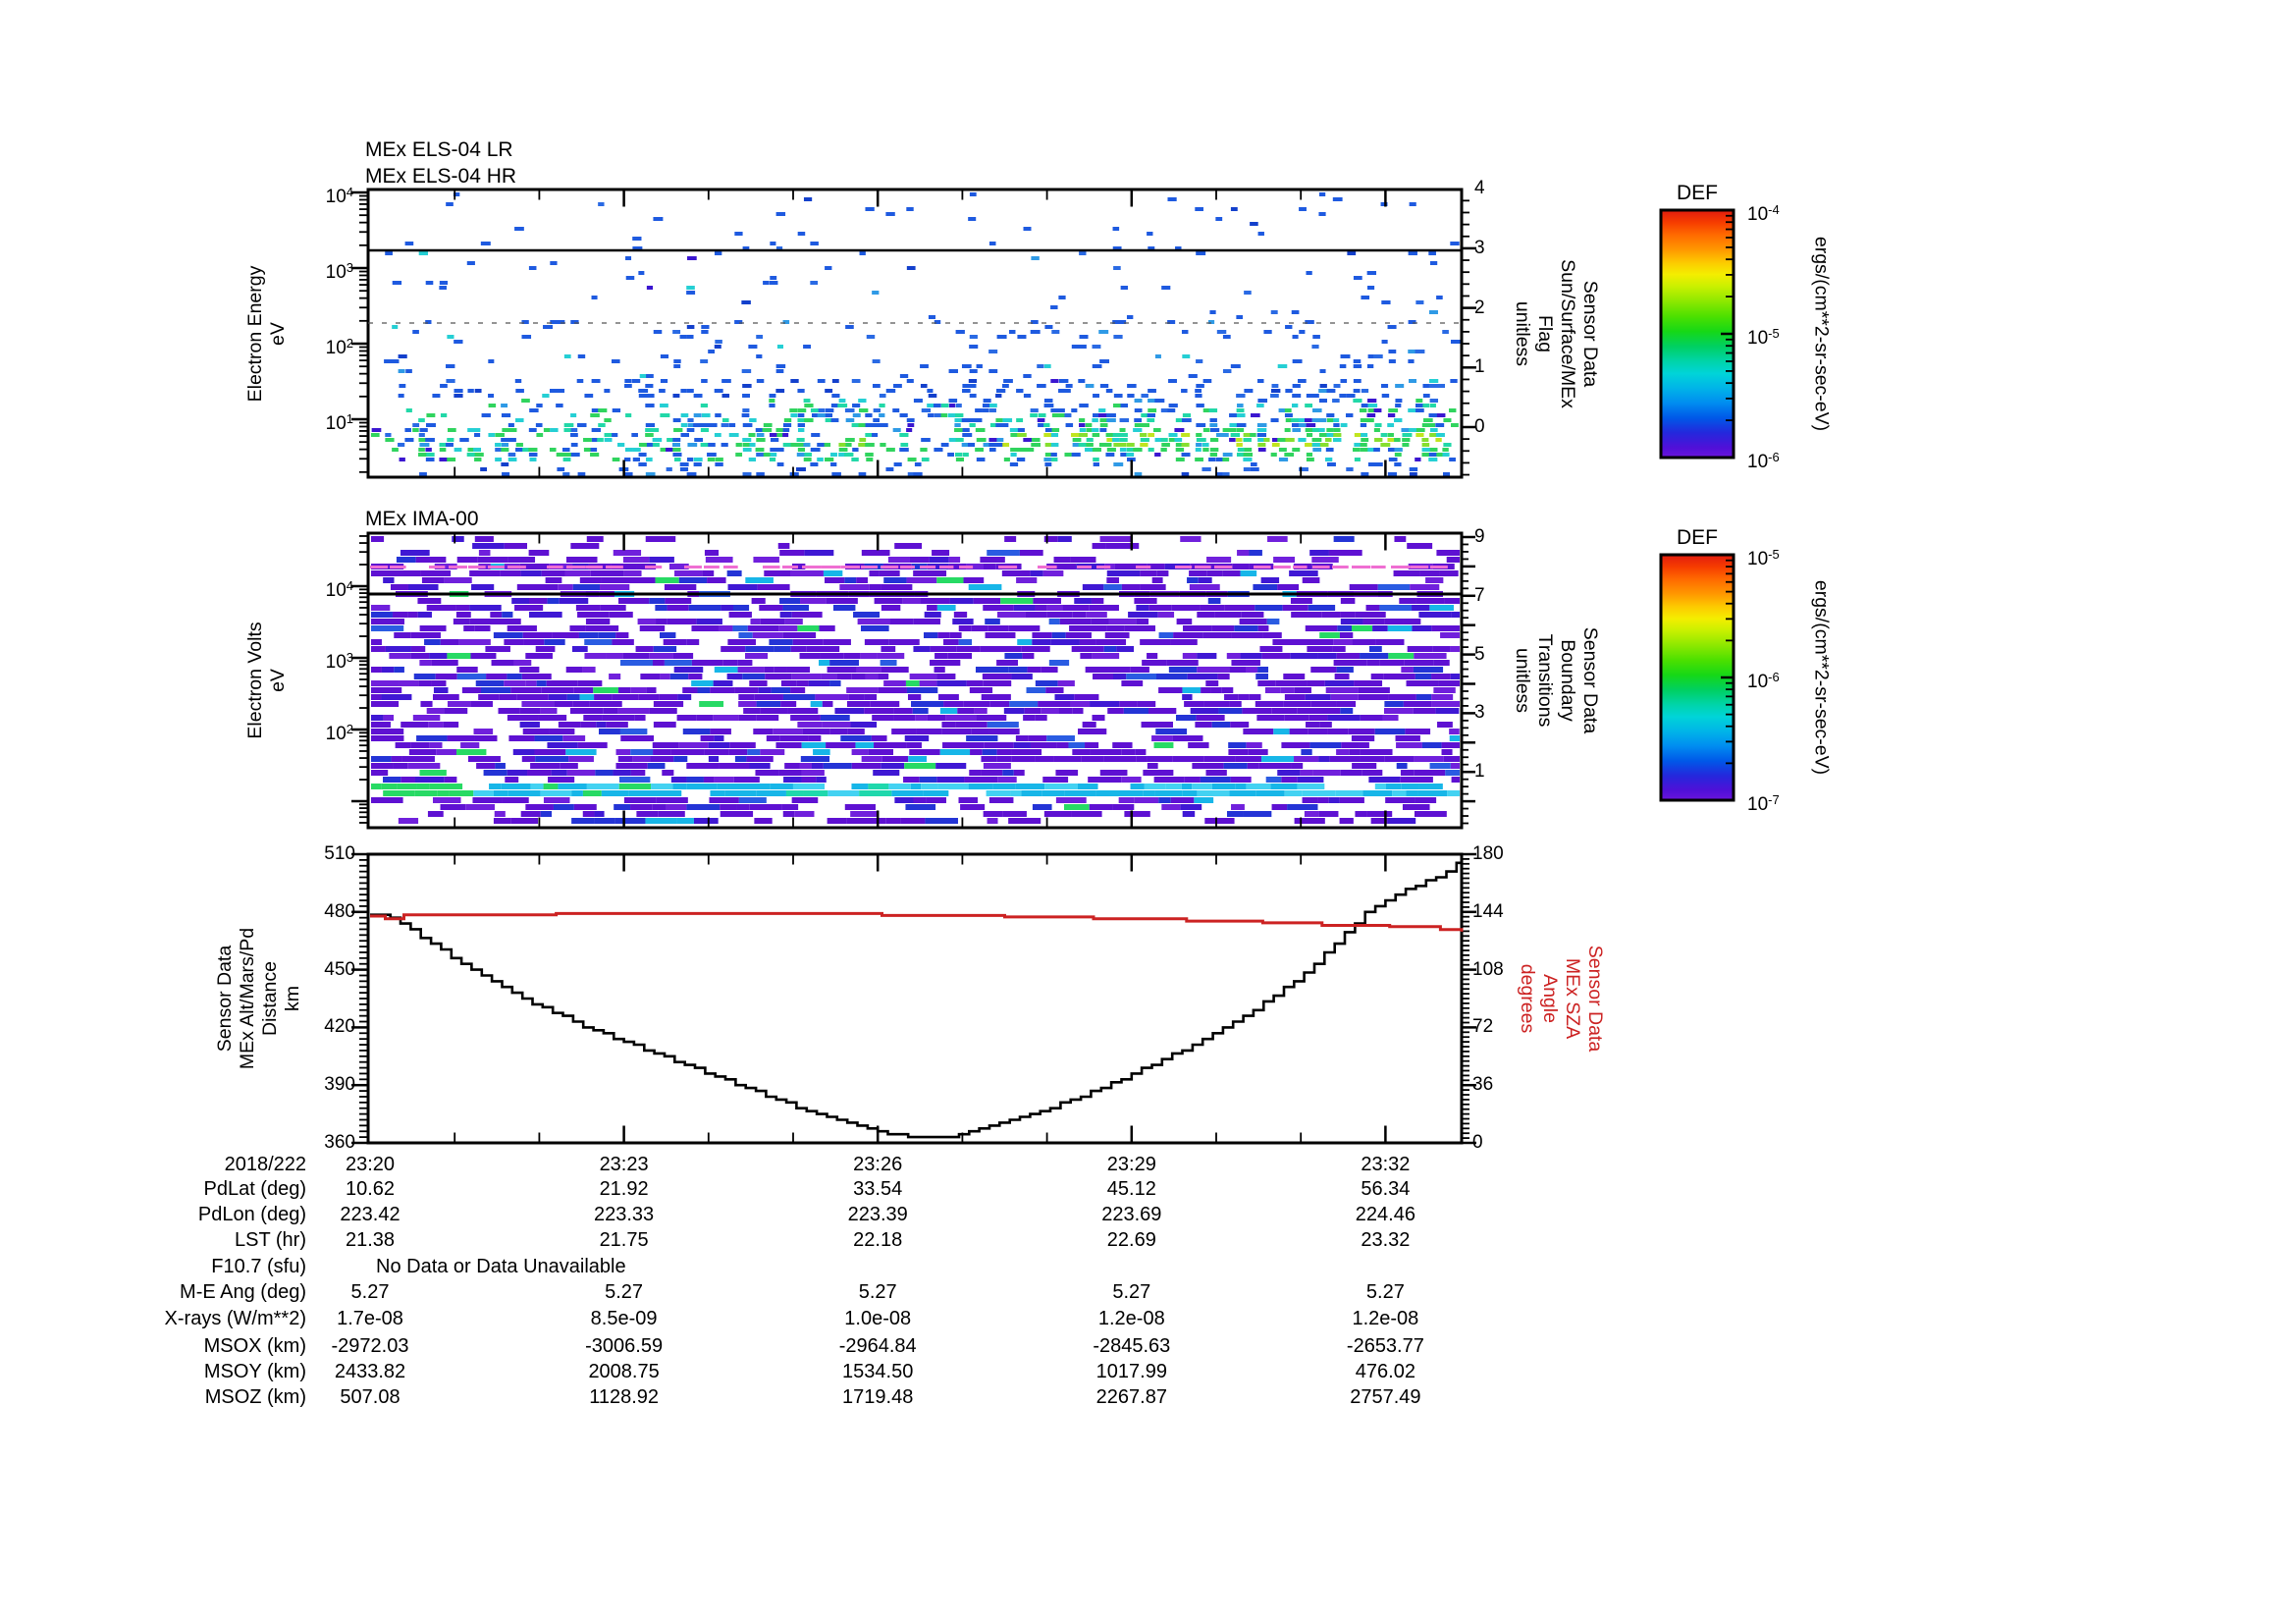 Image resolution: width=2296 pixels, height=1623 pixels. What do you see at coordinates (1361, 567) in the screenshot?
I see `ima-magenta-line-segment` at bounding box center [1361, 567].